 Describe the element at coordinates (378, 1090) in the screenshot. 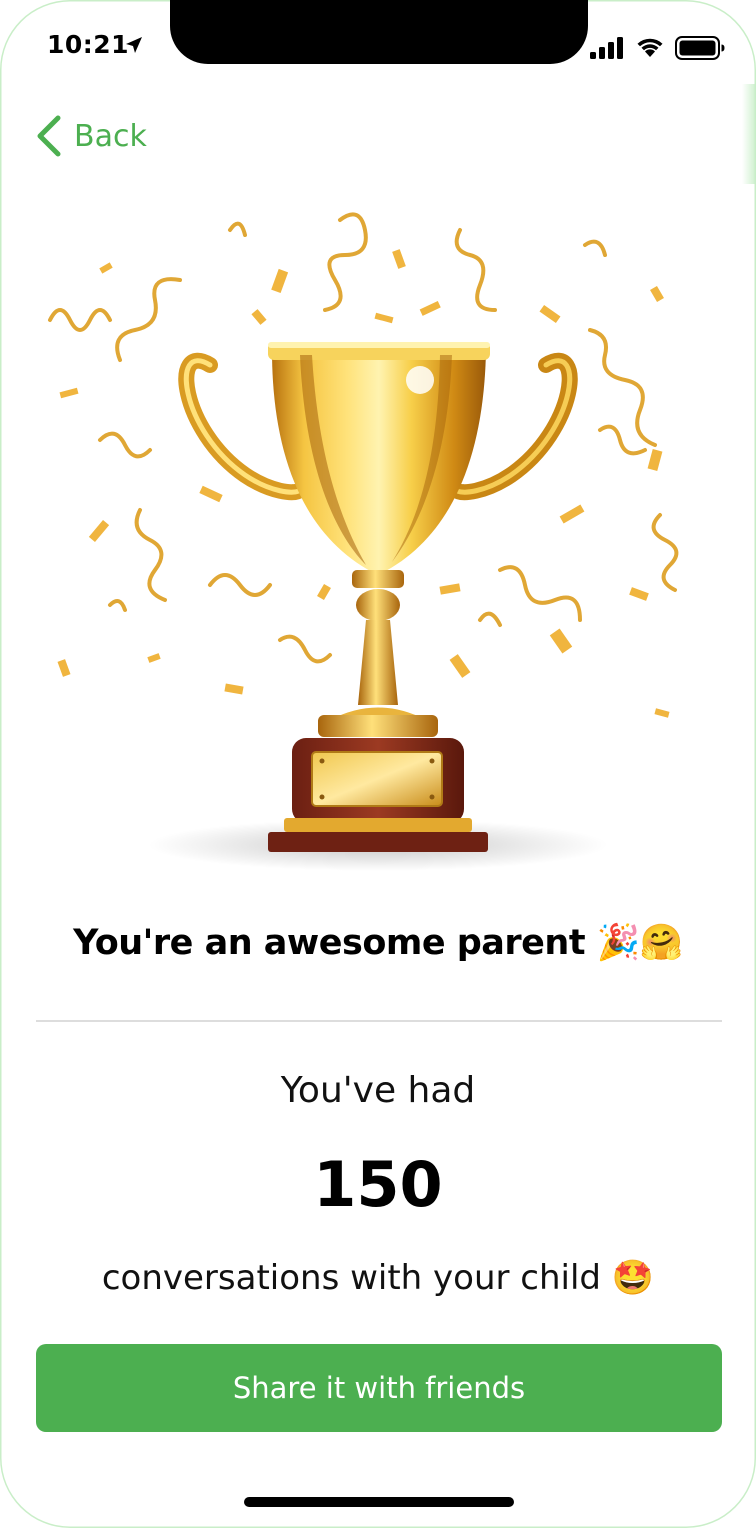

I see `stat-prefix: You've had` at that location.